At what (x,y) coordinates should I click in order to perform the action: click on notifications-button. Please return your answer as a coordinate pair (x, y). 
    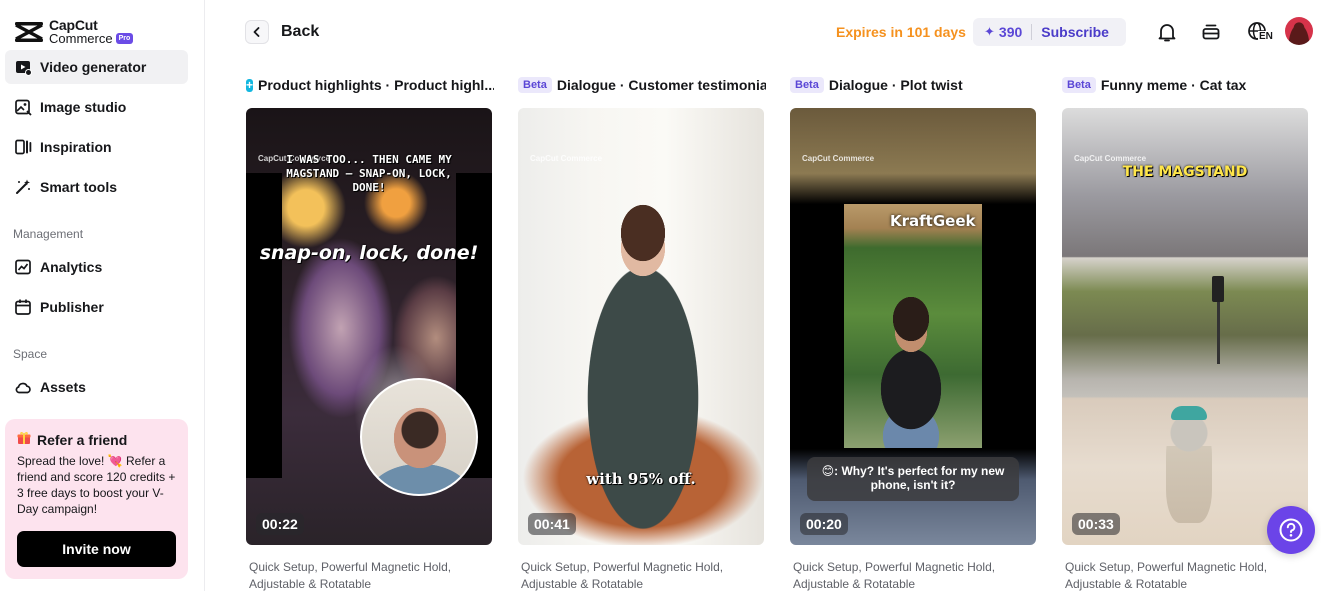
    Looking at the image, I should click on (1167, 32).